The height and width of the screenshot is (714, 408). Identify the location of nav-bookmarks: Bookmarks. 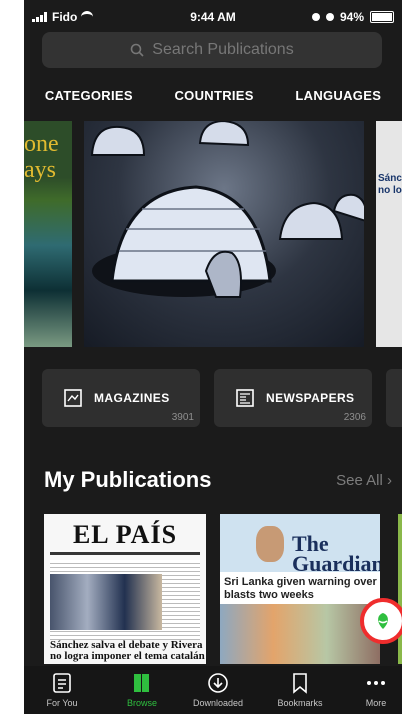
(300, 692).